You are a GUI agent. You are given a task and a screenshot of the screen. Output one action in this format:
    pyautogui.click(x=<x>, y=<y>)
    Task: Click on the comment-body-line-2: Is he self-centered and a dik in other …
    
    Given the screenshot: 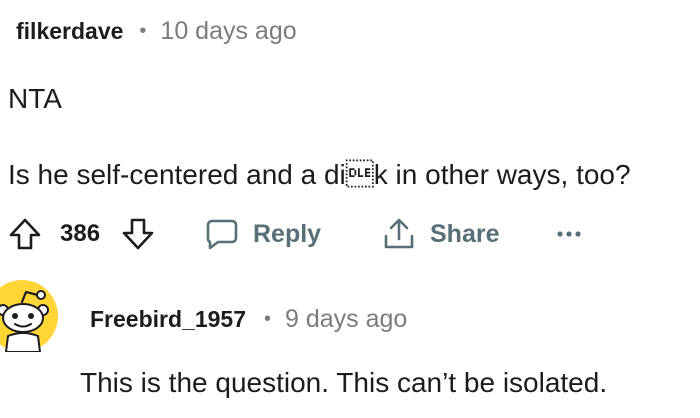 What is the action you would take?
    pyautogui.click(x=319, y=174)
    